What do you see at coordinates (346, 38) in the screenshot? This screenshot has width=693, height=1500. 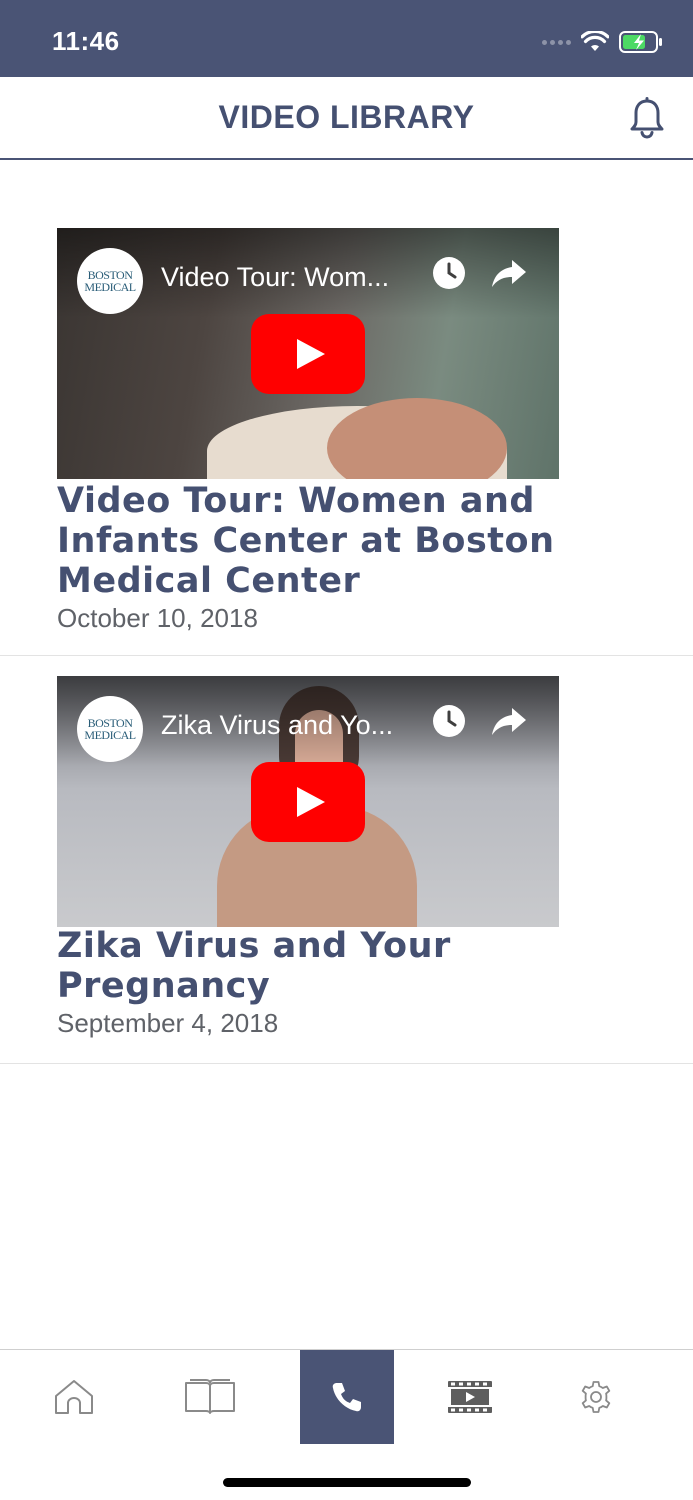 I see `status-bar: 11:46` at bounding box center [346, 38].